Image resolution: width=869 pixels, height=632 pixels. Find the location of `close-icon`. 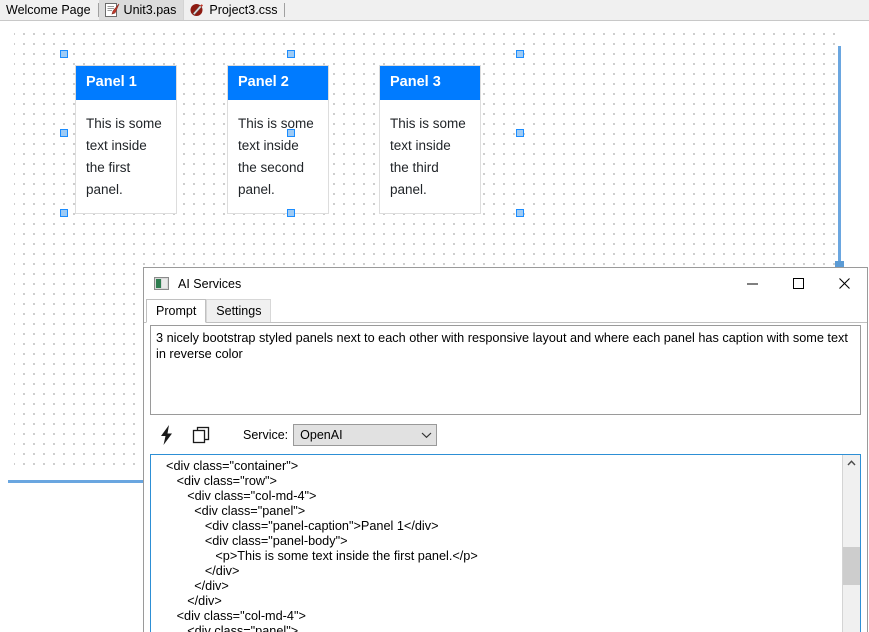

close-icon is located at coordinates (844, 284).